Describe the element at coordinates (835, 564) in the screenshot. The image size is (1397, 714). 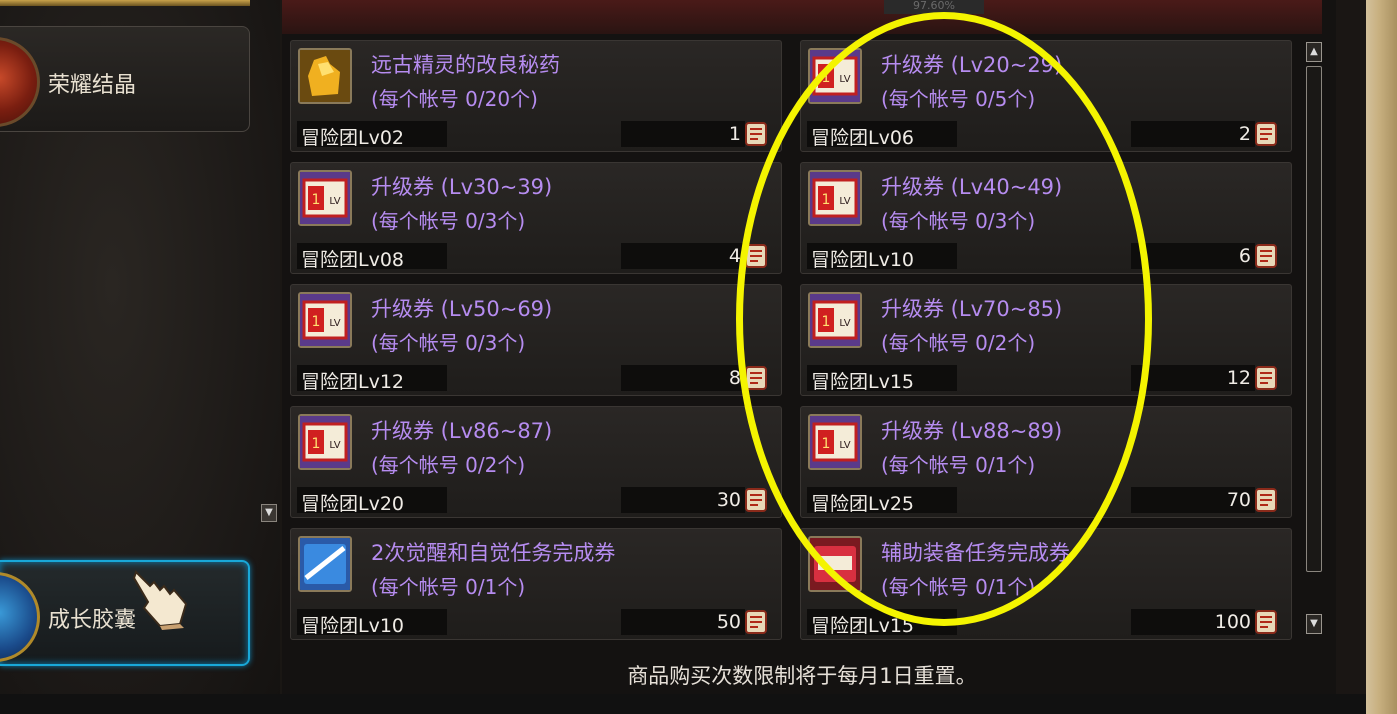
I see `quest-clear-ticket-icon` at that location.